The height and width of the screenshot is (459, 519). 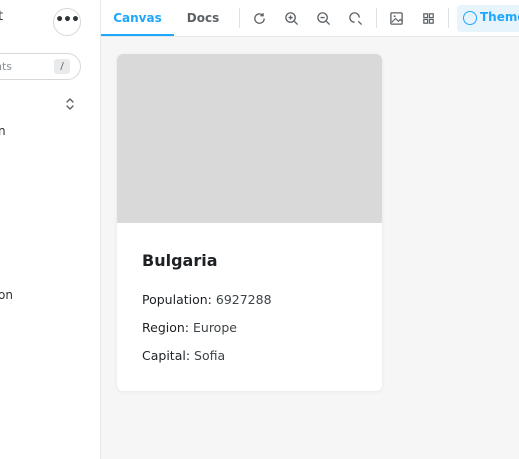 I want to click on toolbar: Canvas Docs Theme, so click(x=310, y=18).